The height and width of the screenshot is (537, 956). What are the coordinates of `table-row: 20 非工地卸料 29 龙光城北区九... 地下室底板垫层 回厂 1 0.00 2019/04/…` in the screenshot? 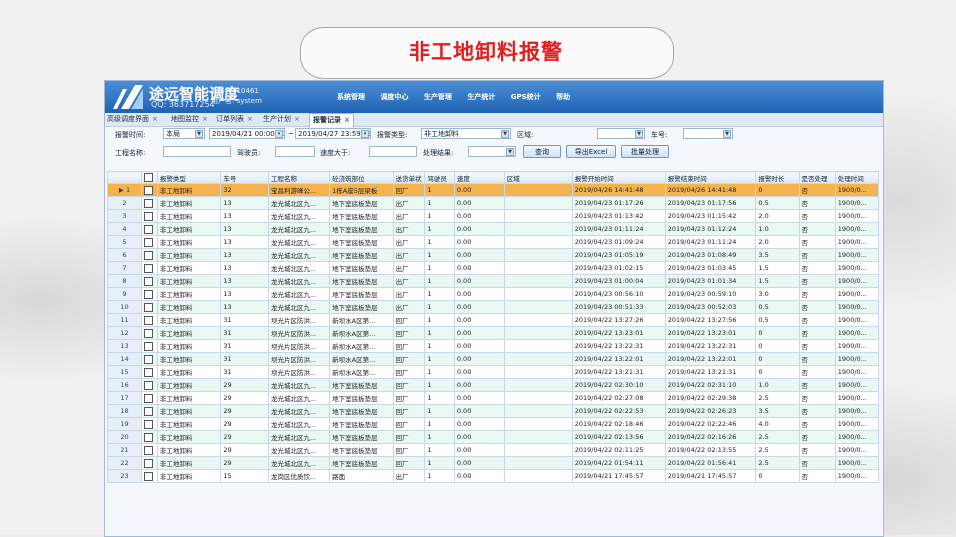 It's located at (493, 437).